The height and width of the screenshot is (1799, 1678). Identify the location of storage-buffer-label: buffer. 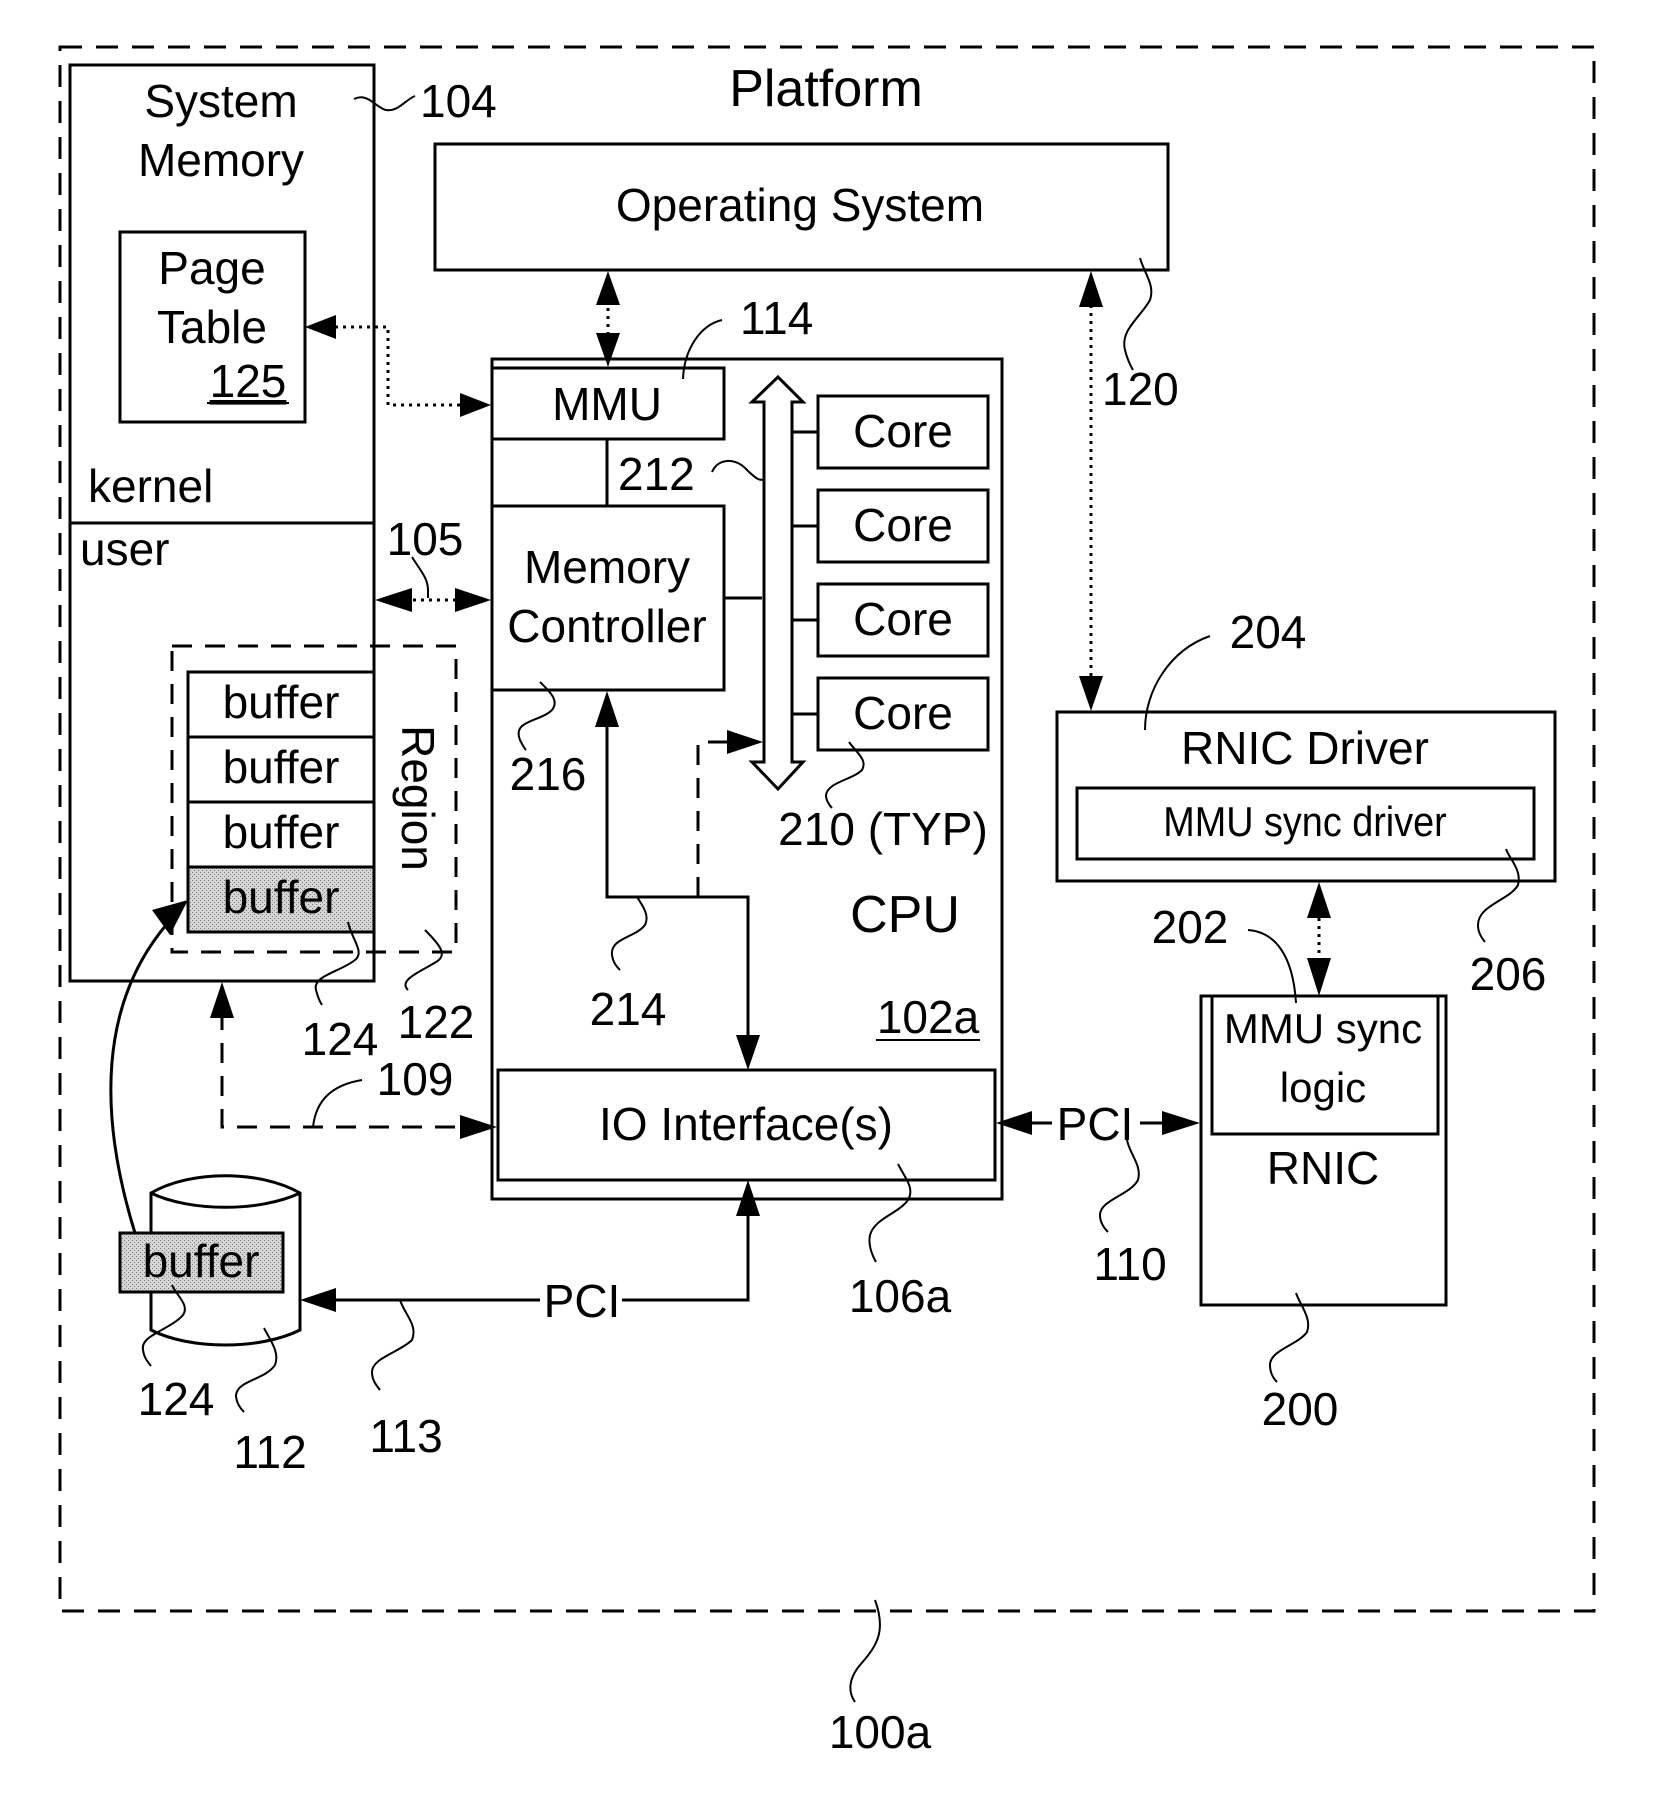
(201, 1261).